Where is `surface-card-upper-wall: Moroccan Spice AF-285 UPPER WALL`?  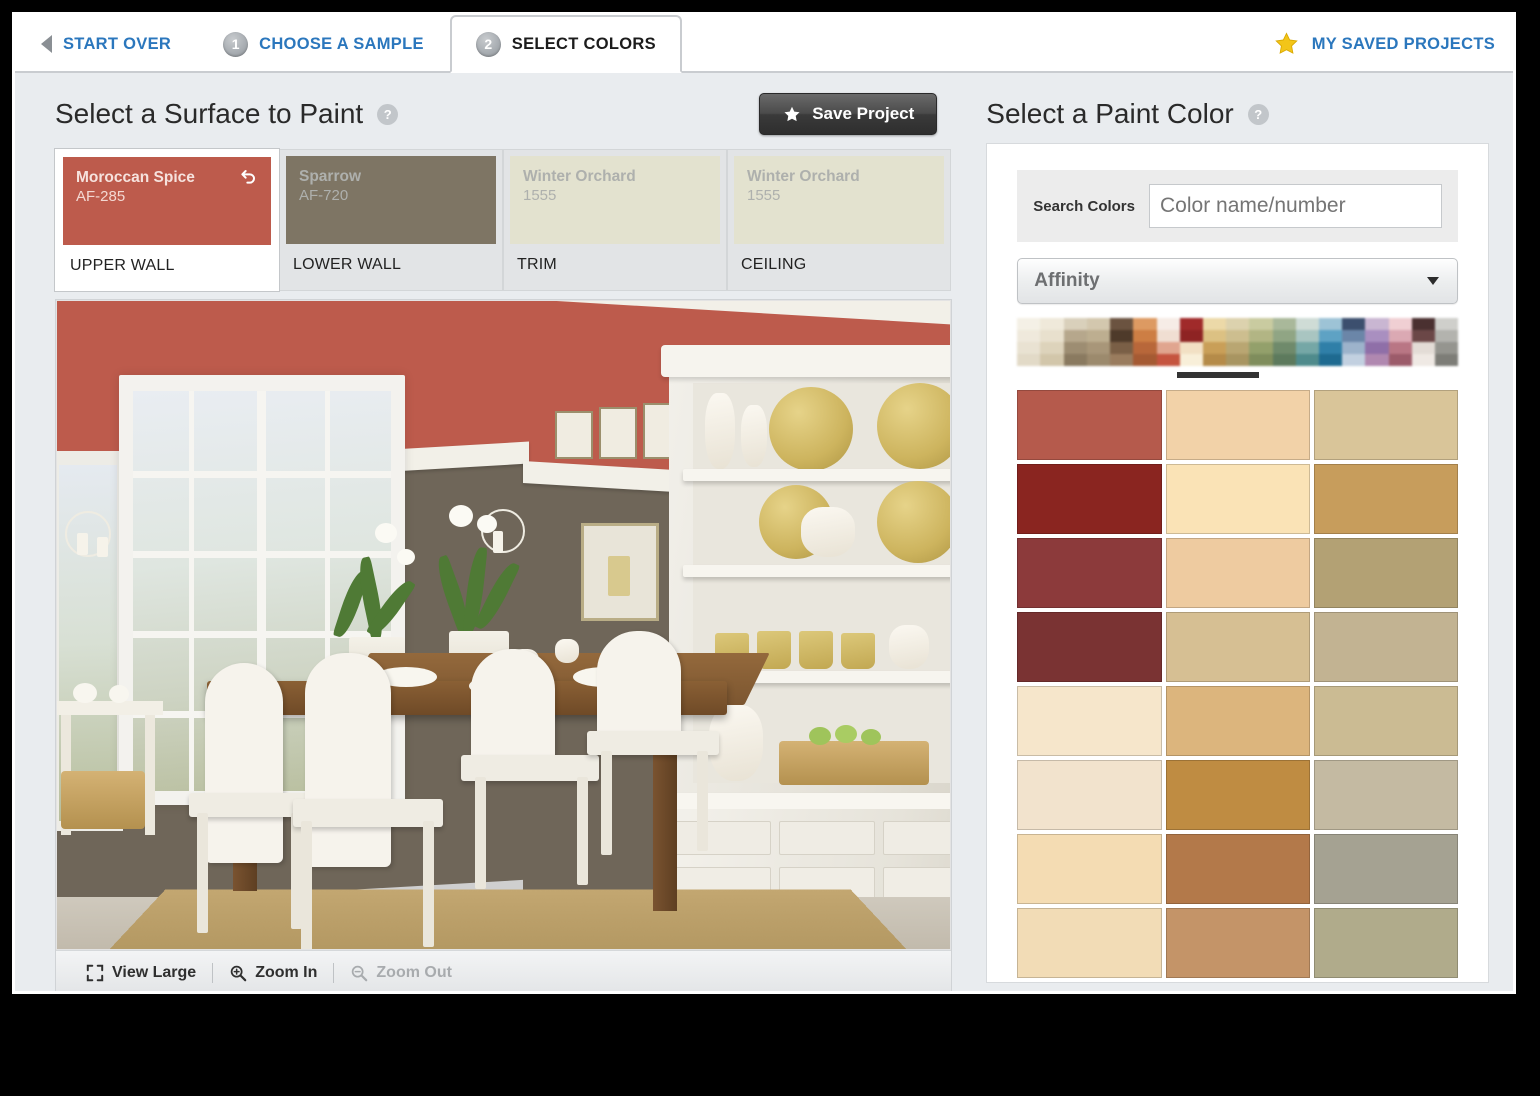
surface-card-upper-wall: Moroccan Spice AF-285 UPPER WALL is located at coordinates (167, 220).